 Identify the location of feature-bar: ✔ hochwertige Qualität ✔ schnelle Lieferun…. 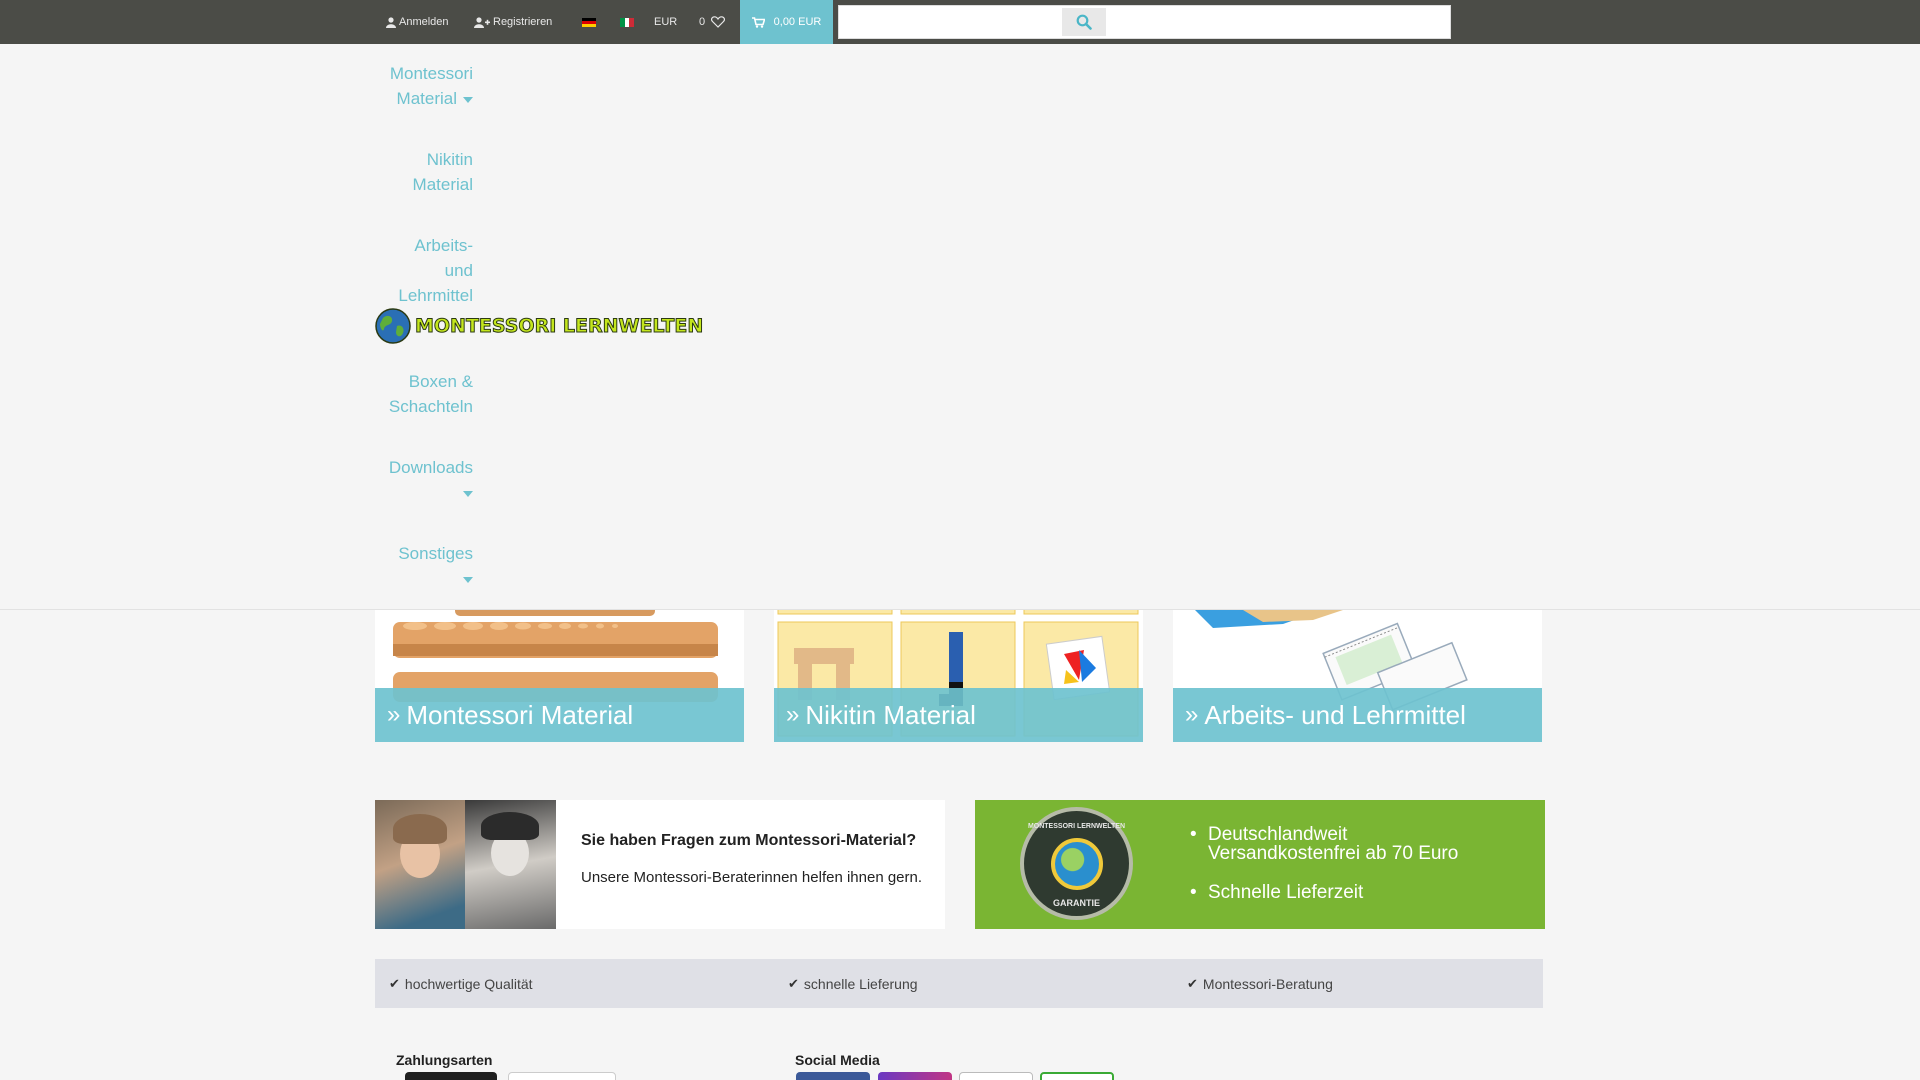
(959, 983).